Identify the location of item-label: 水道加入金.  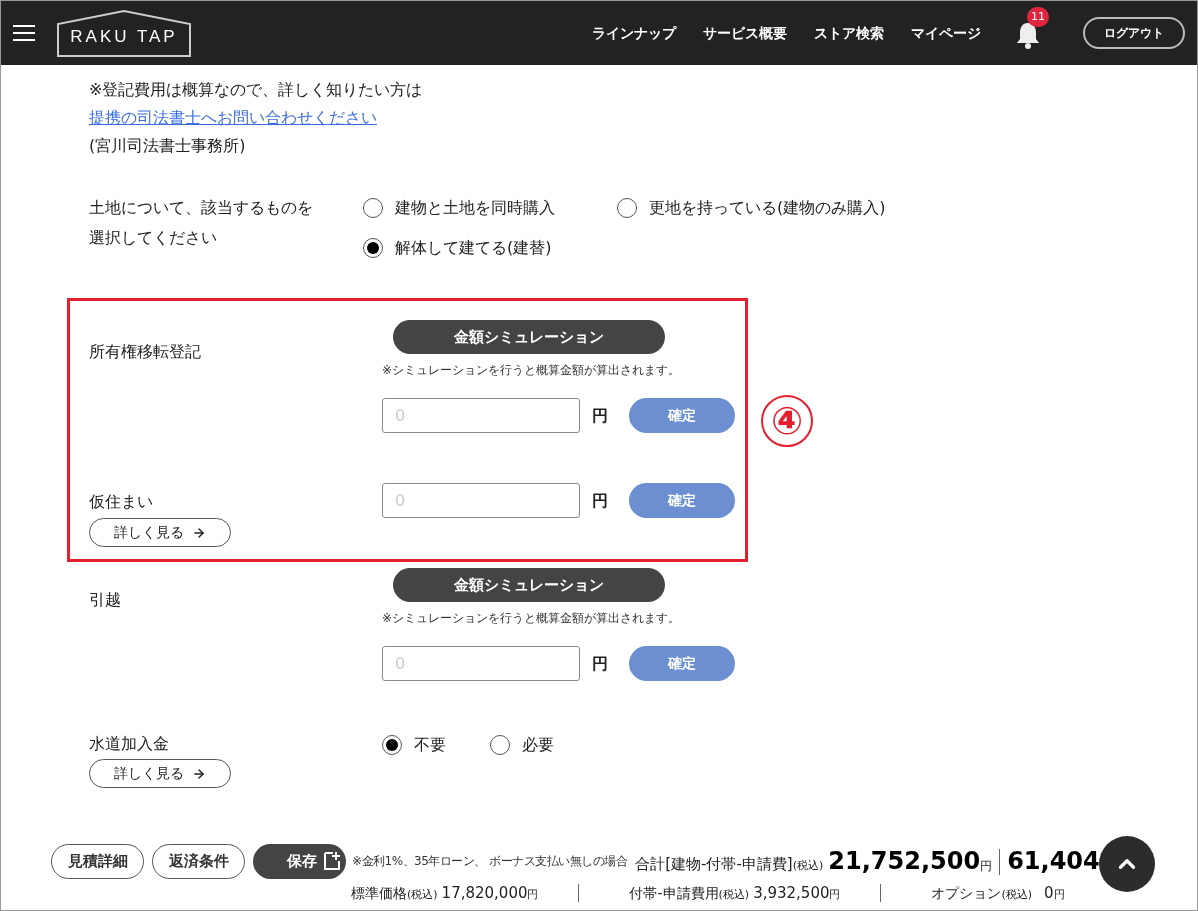
(129, 744).